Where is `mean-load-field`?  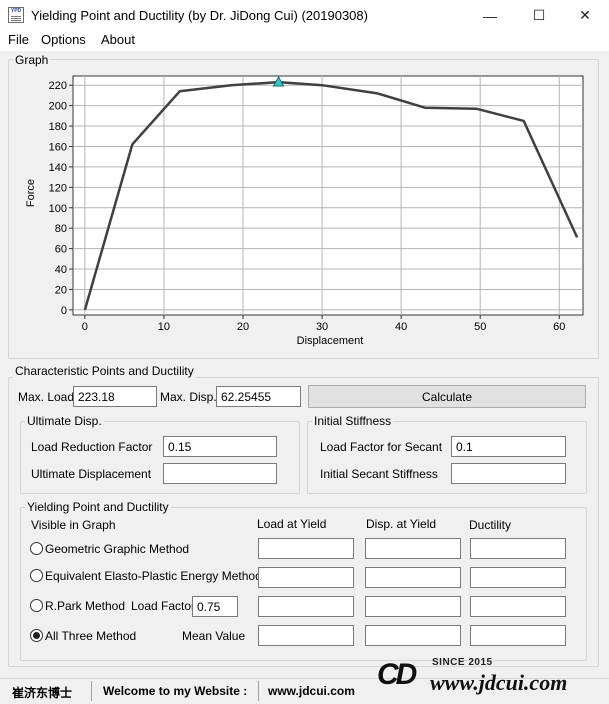 mean-load-field is located at coordinates (306, 635).